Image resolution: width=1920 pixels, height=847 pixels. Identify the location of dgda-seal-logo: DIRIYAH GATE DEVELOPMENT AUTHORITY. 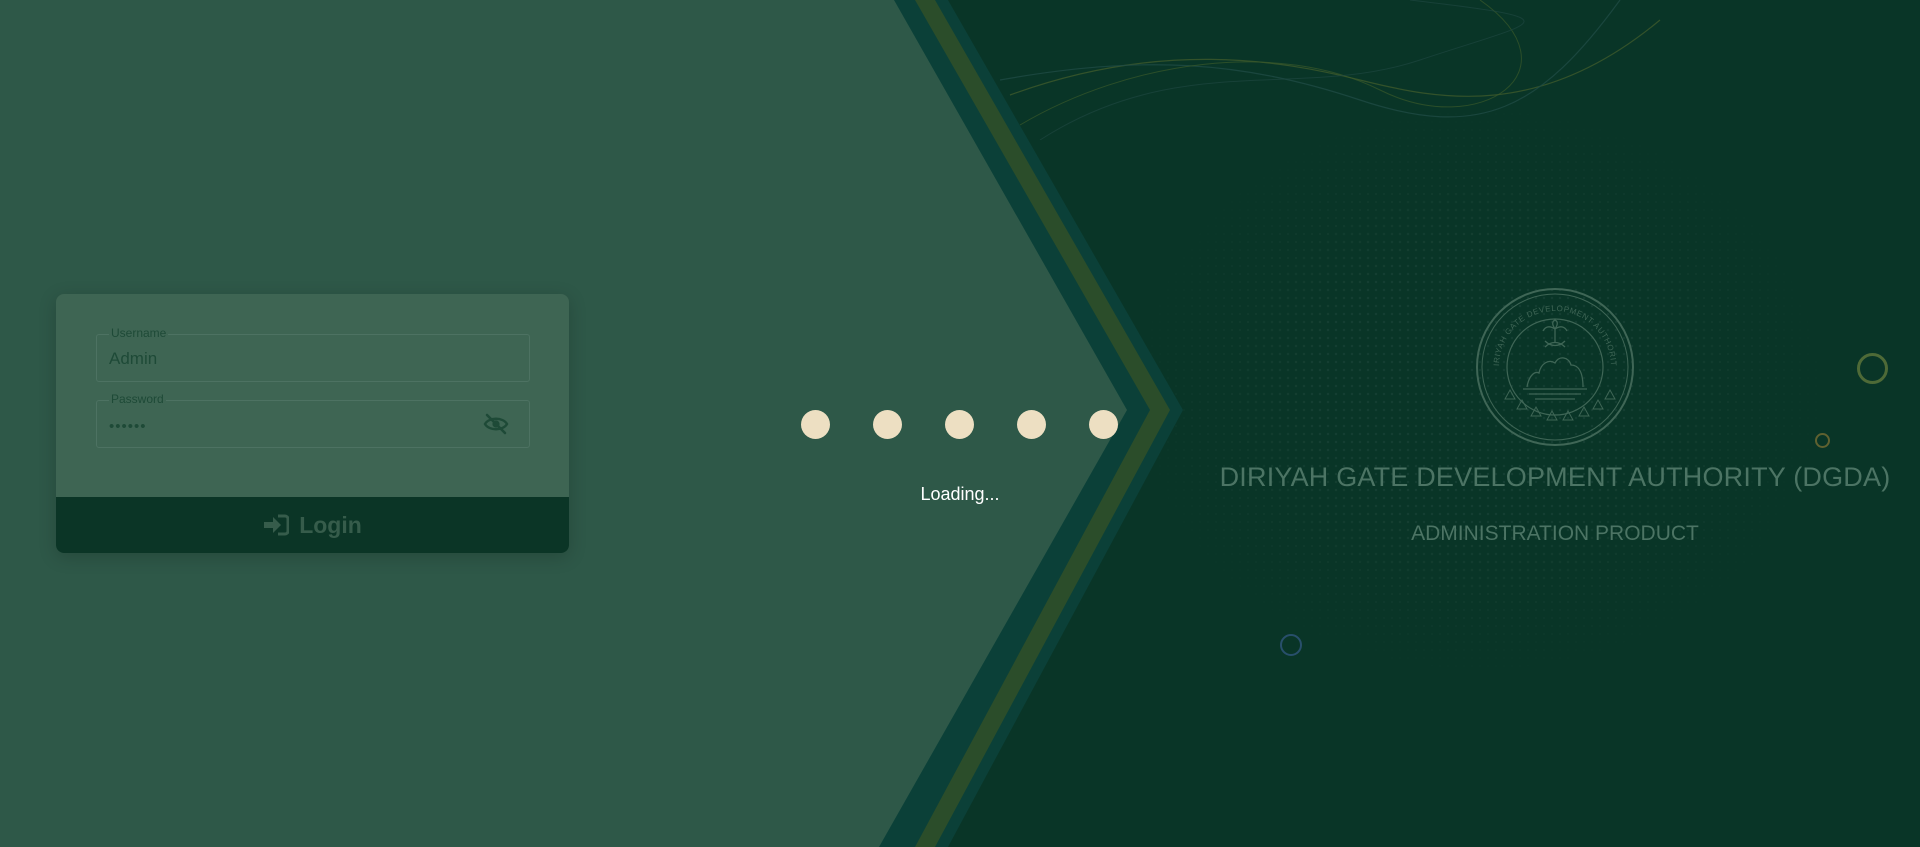
(1554, 366).